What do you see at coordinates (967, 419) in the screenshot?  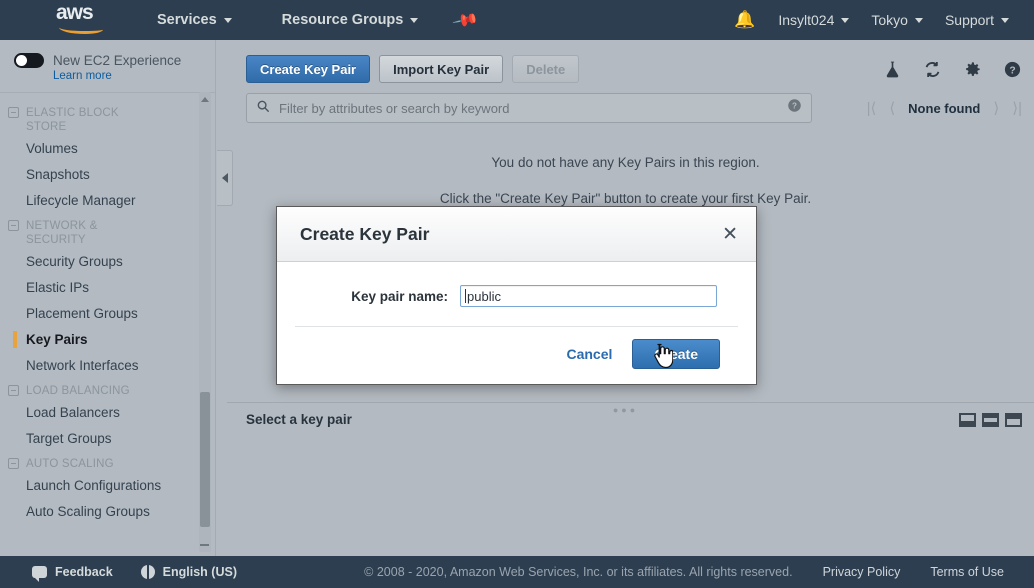 I see `layout-bottom-icon` at bounding box center [967, 419].